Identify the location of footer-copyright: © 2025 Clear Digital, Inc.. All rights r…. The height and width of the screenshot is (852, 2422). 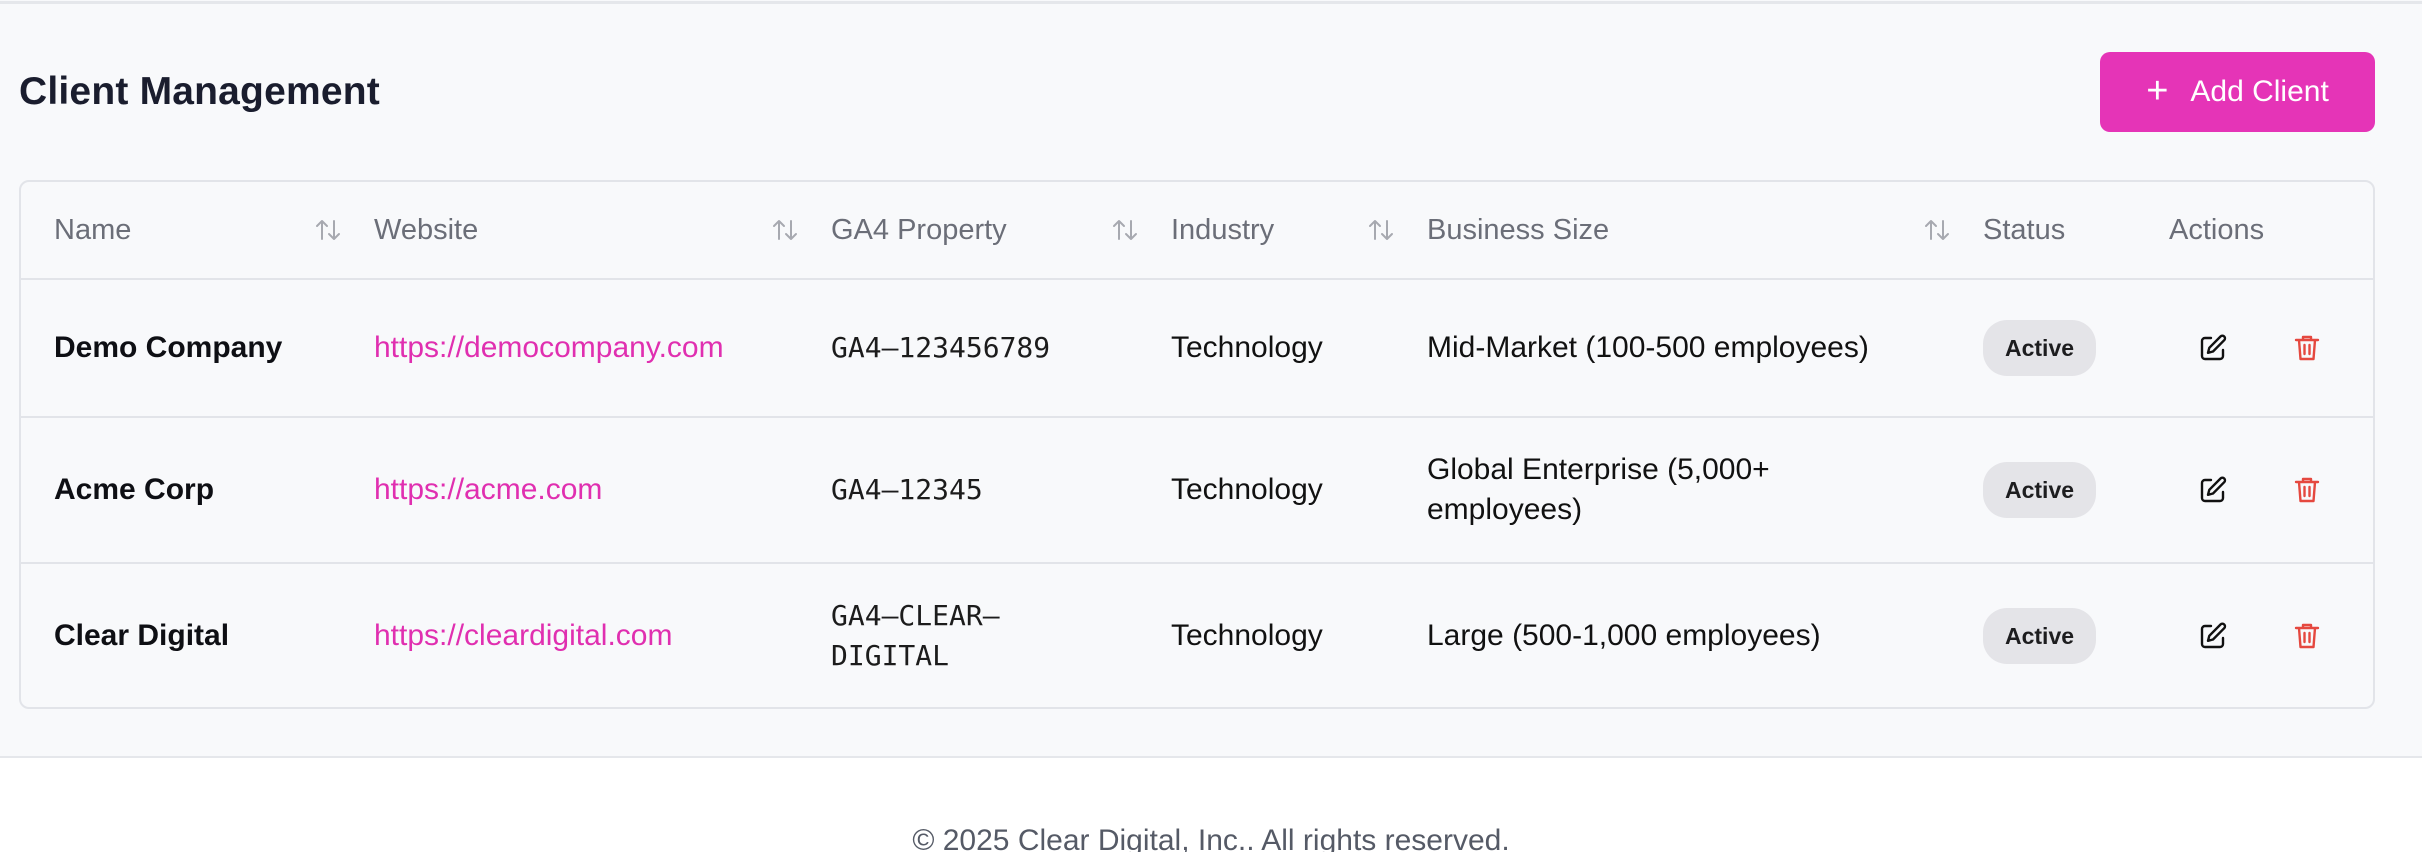
(1211, 838).